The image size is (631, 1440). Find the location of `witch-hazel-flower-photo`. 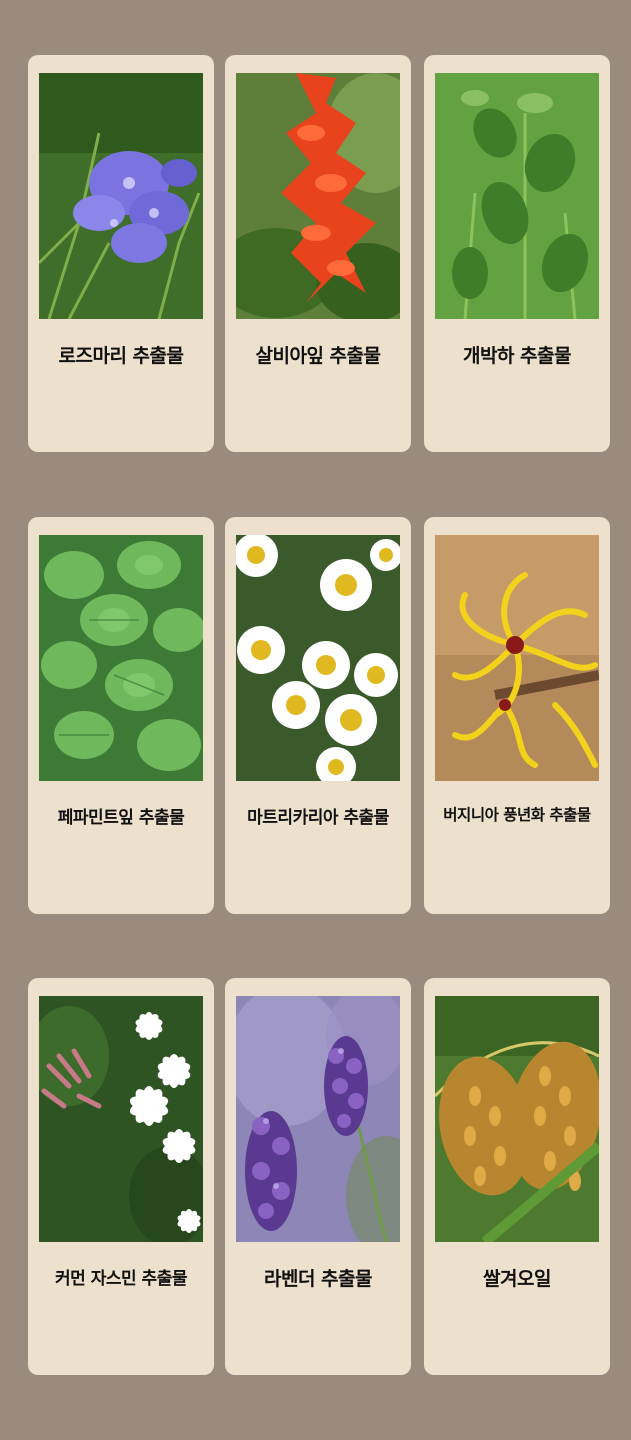

witch-hazel-flower-photo is located at coordinates (517, 658).